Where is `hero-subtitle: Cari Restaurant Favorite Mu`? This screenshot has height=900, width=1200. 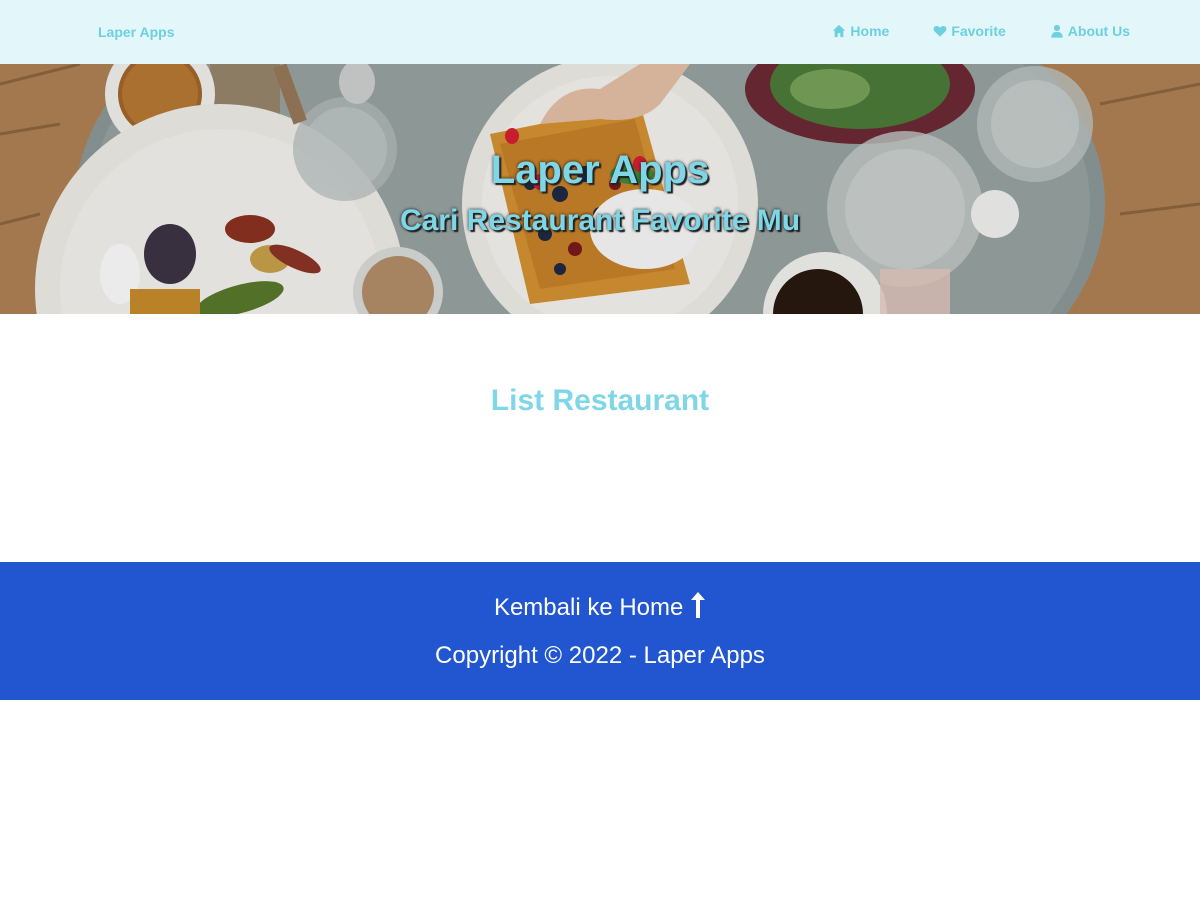
hero-subtitle: Cari Restaurant Favorite Mu is located at coordinates (600, 220).